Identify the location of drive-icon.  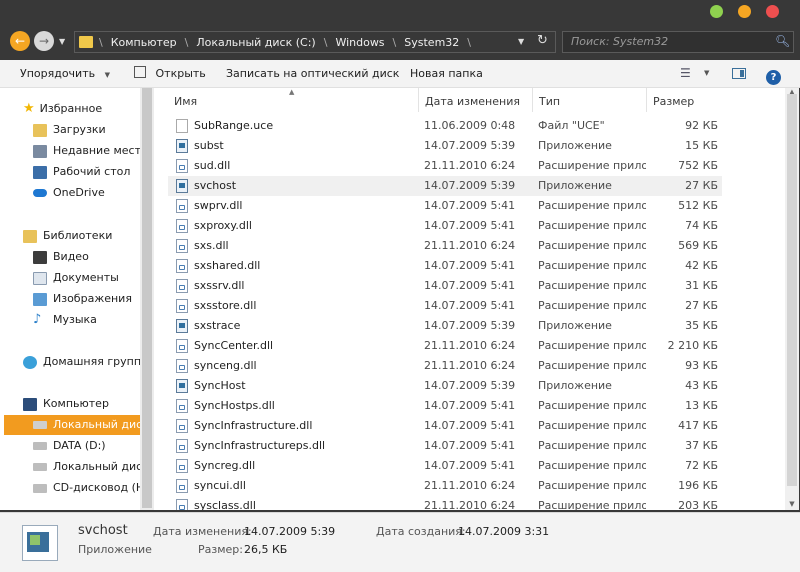
(40, 467).